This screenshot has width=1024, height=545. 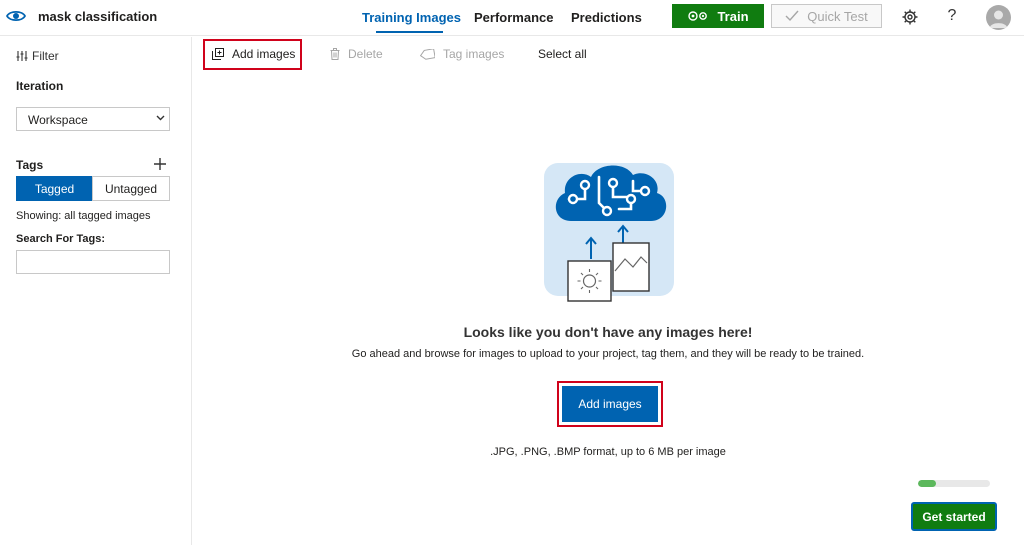 I want to click on filter-icon, so click(x=22, y=56).